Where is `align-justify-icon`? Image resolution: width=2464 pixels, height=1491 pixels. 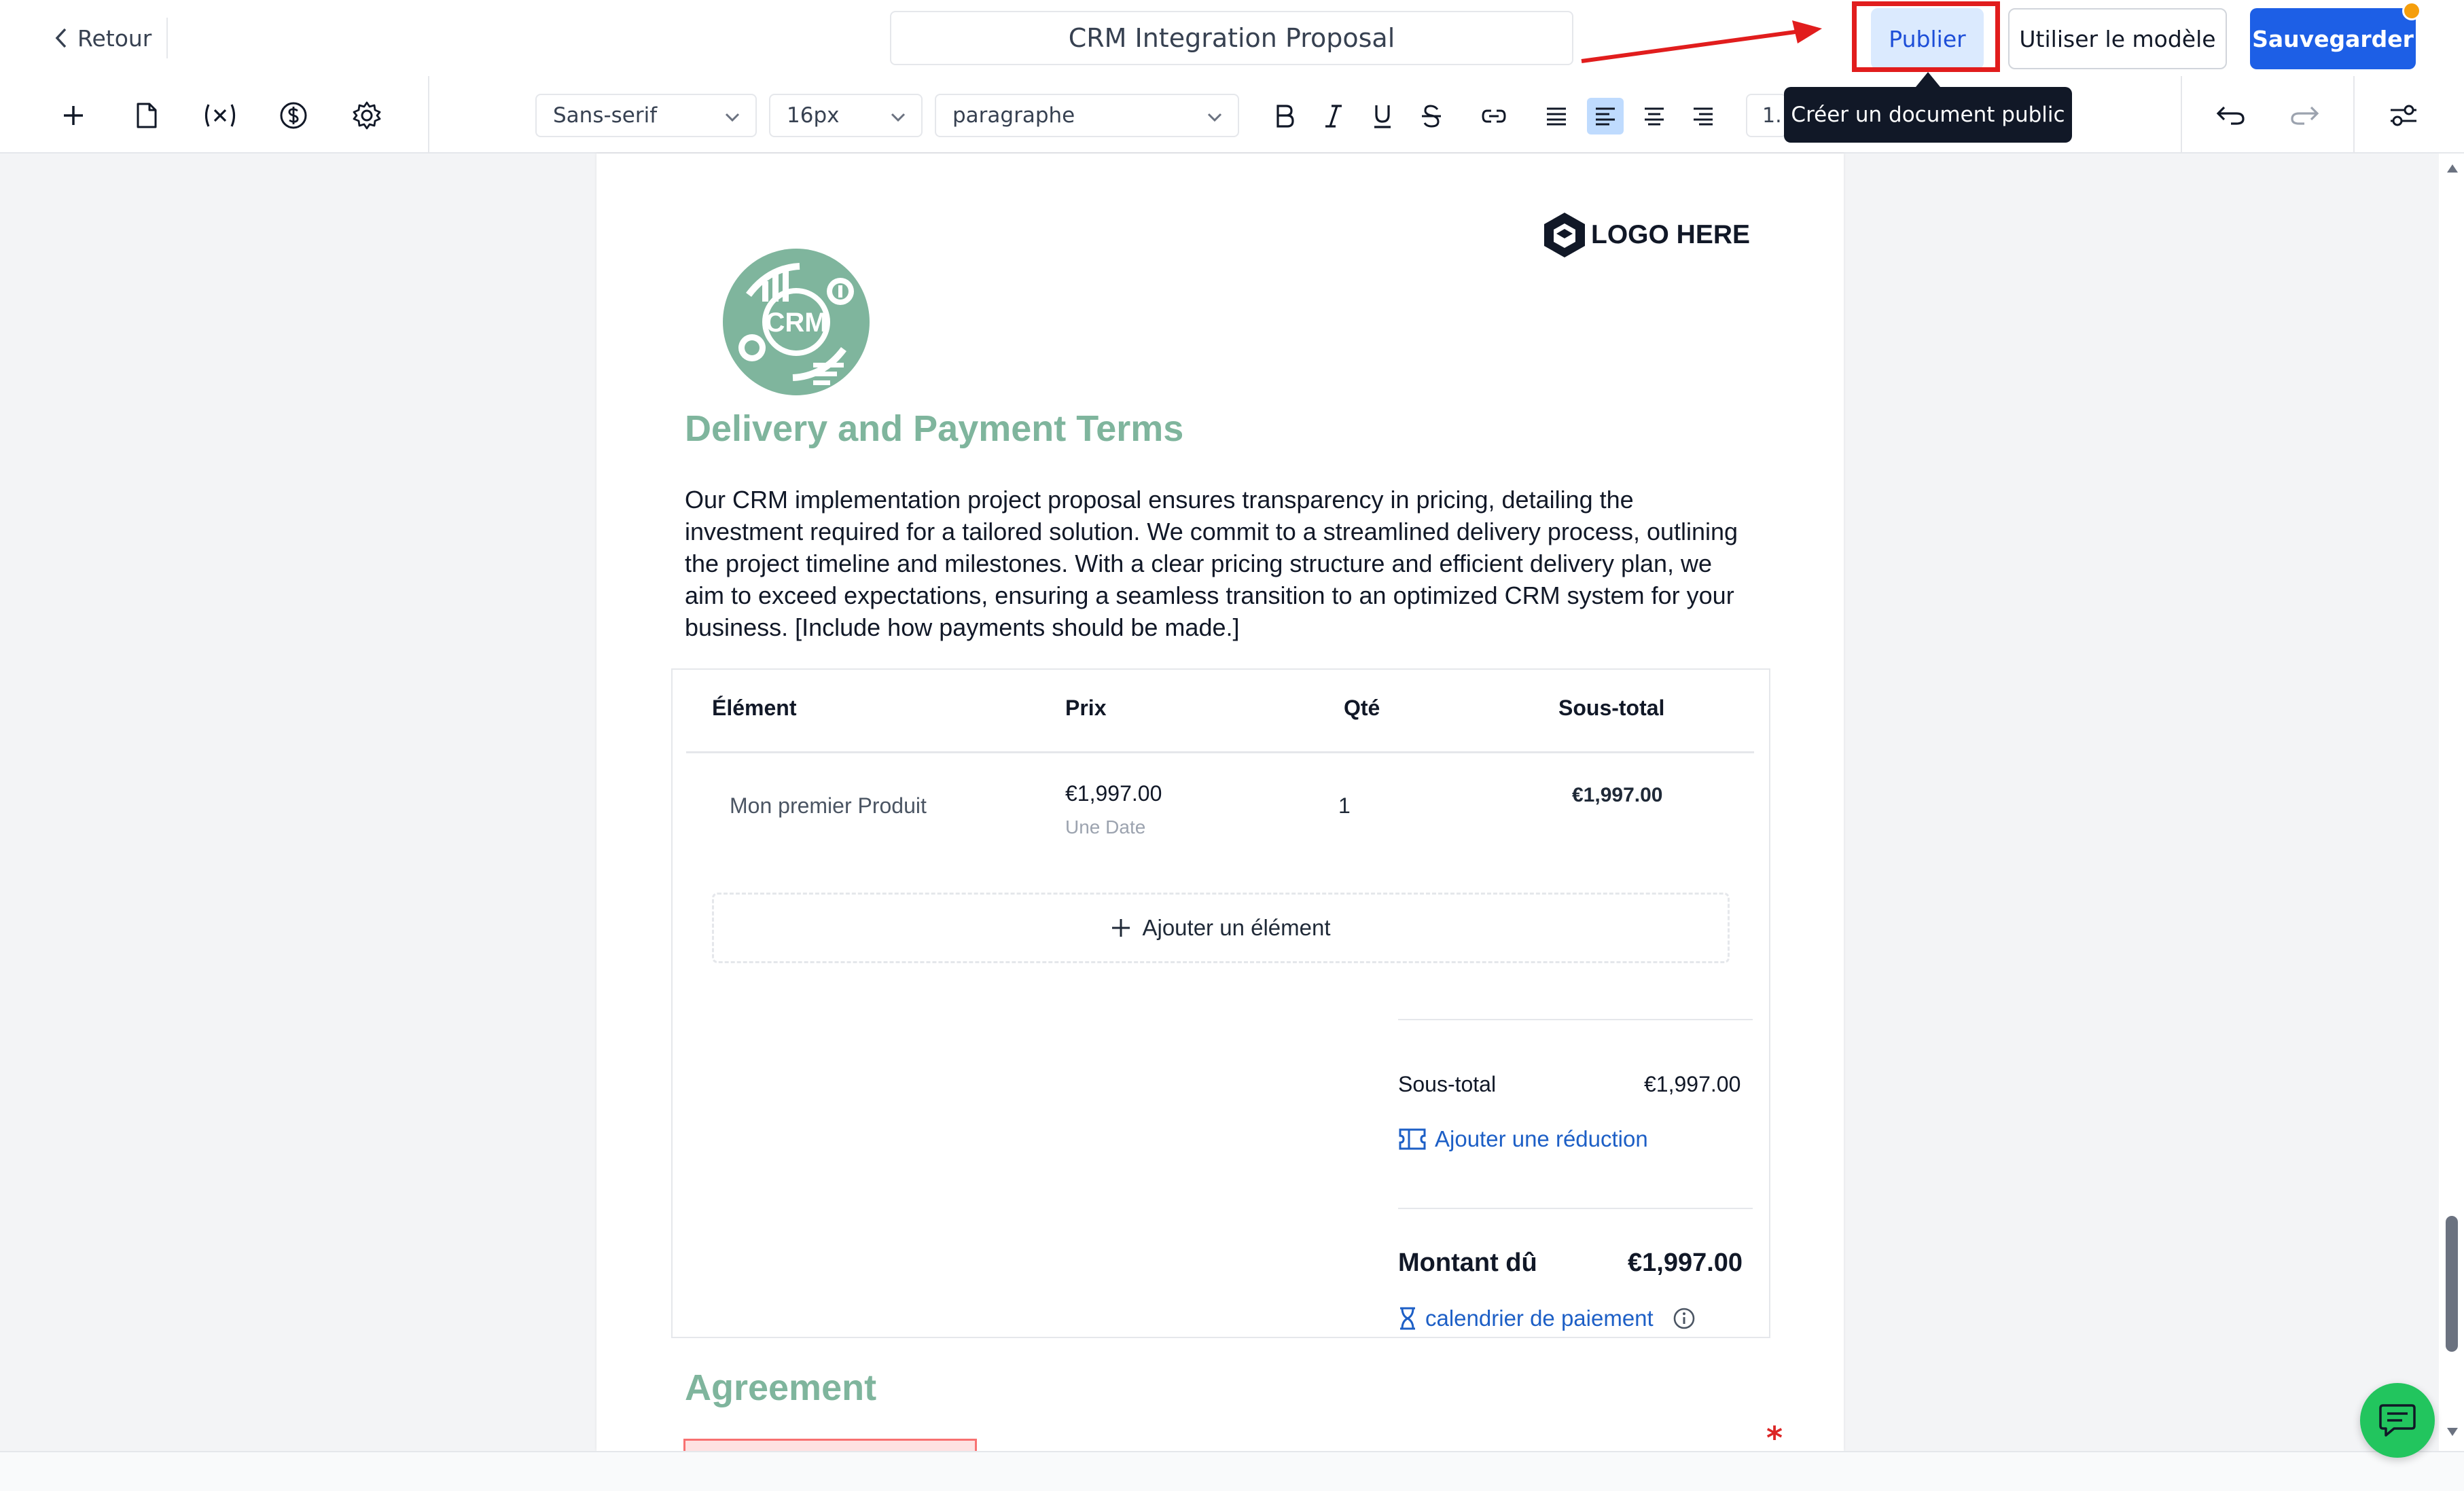
align-justify-icon is located at coordinates (1556, 116).